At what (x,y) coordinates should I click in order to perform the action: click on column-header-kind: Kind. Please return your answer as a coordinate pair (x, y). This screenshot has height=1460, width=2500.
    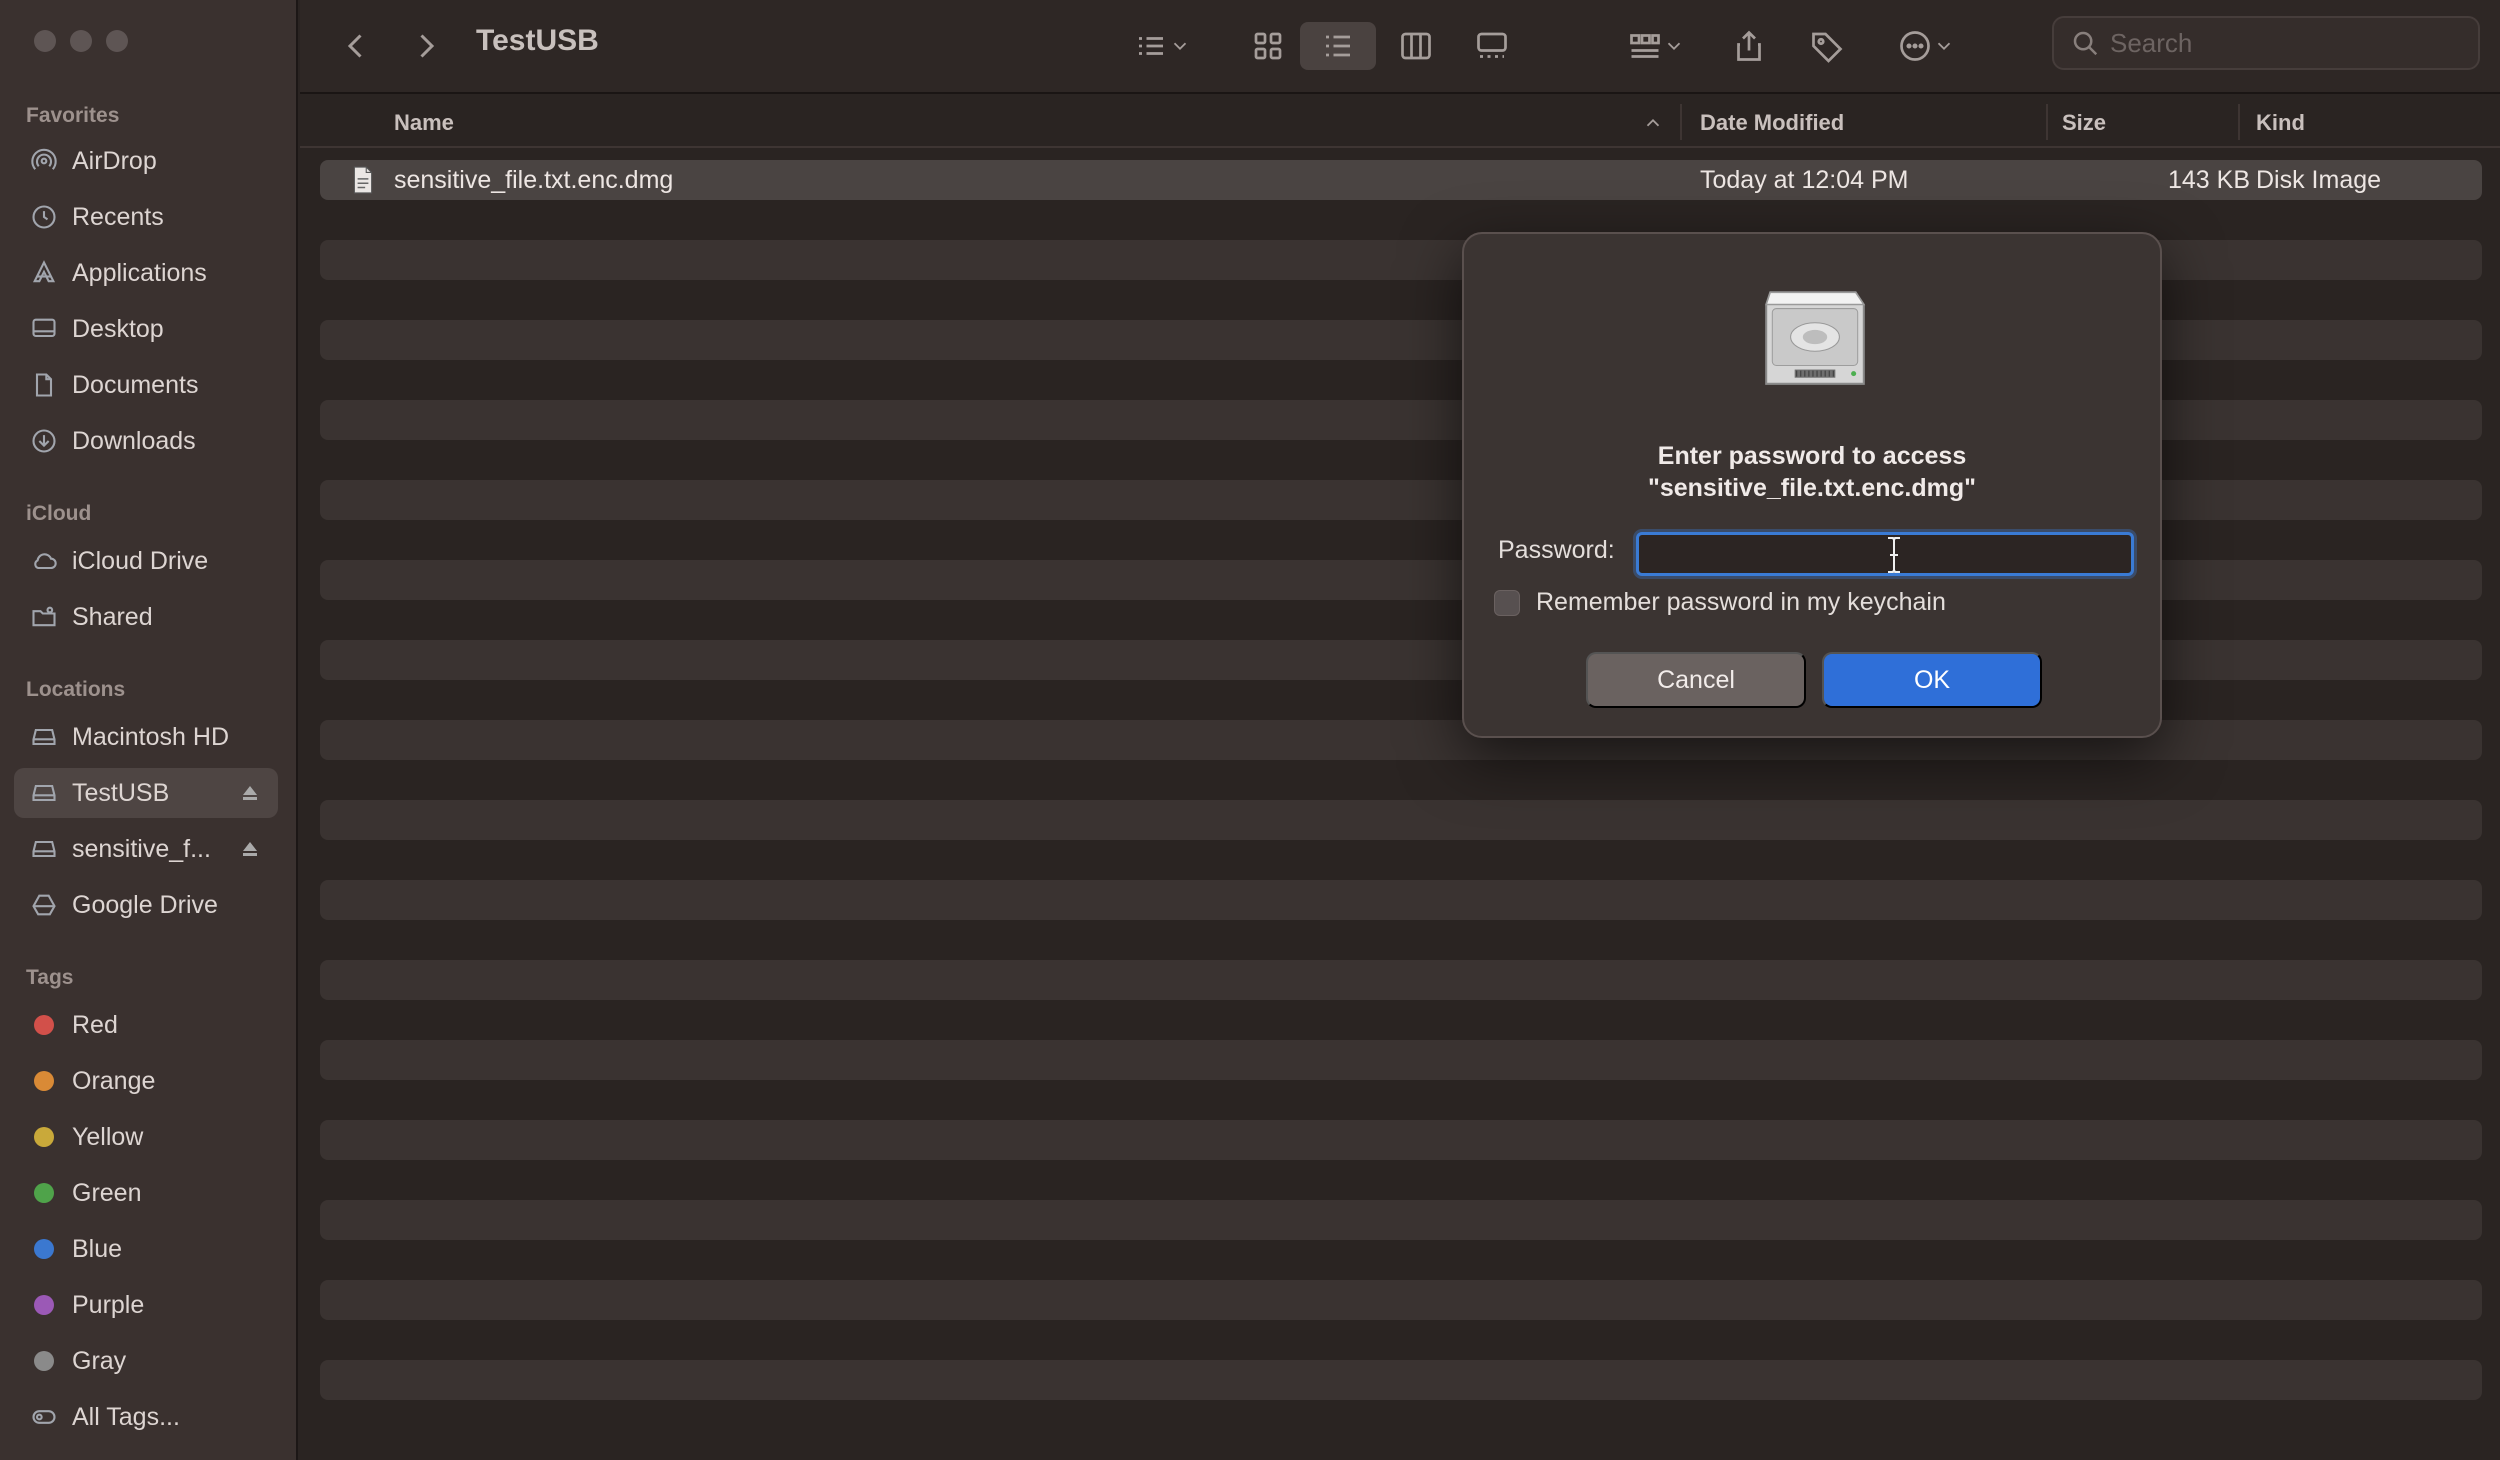
    Looking at the image, I should click on (2280, 123).